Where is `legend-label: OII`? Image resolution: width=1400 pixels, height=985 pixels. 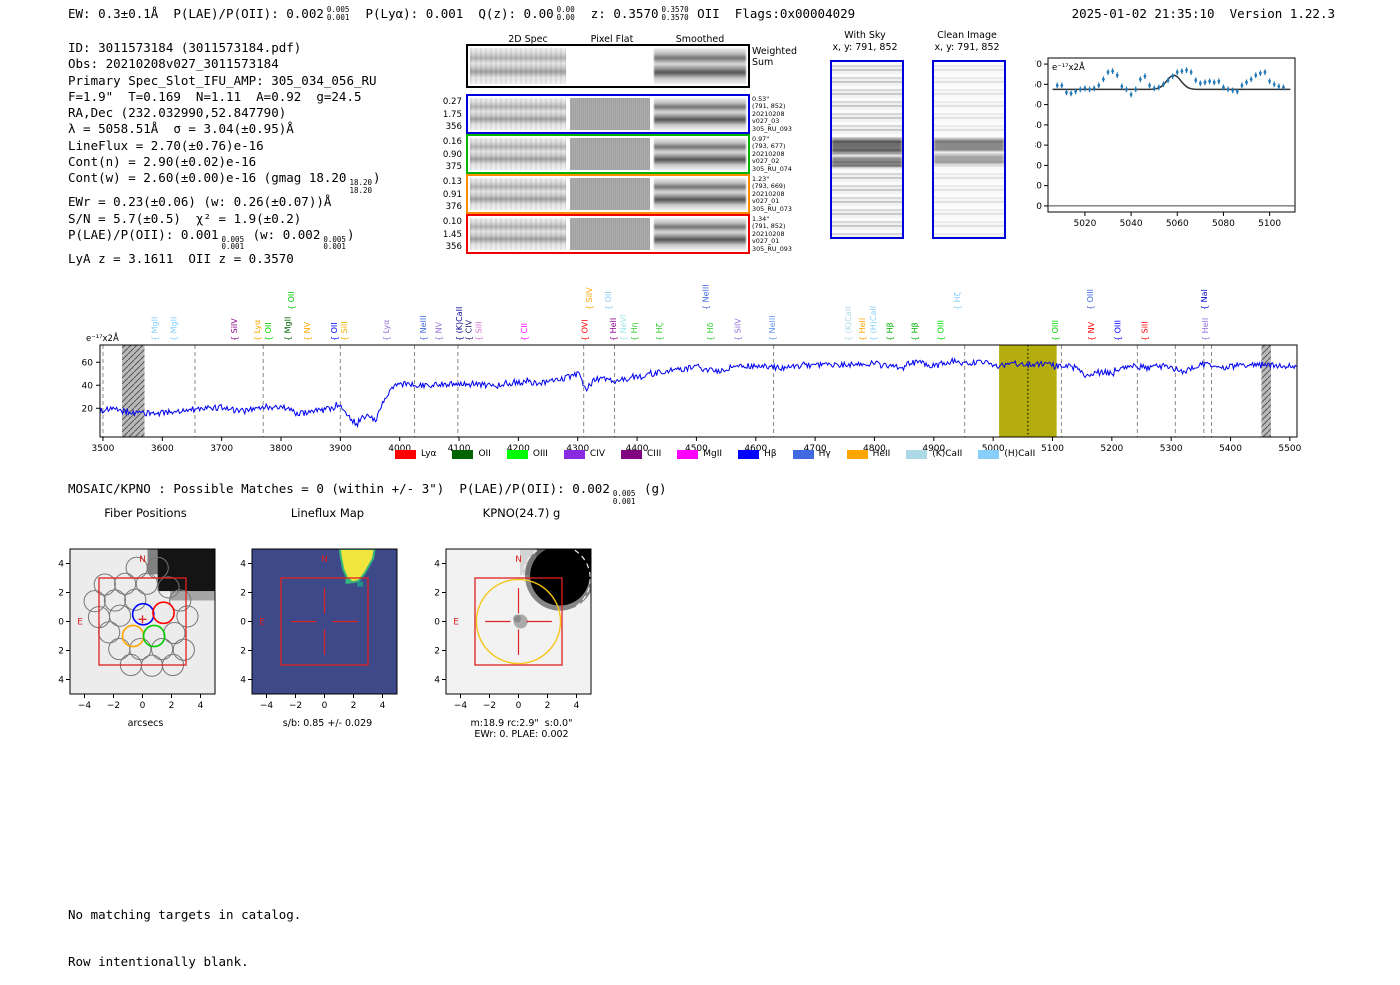 legend-label: OII is located at coordinates (484, 454).